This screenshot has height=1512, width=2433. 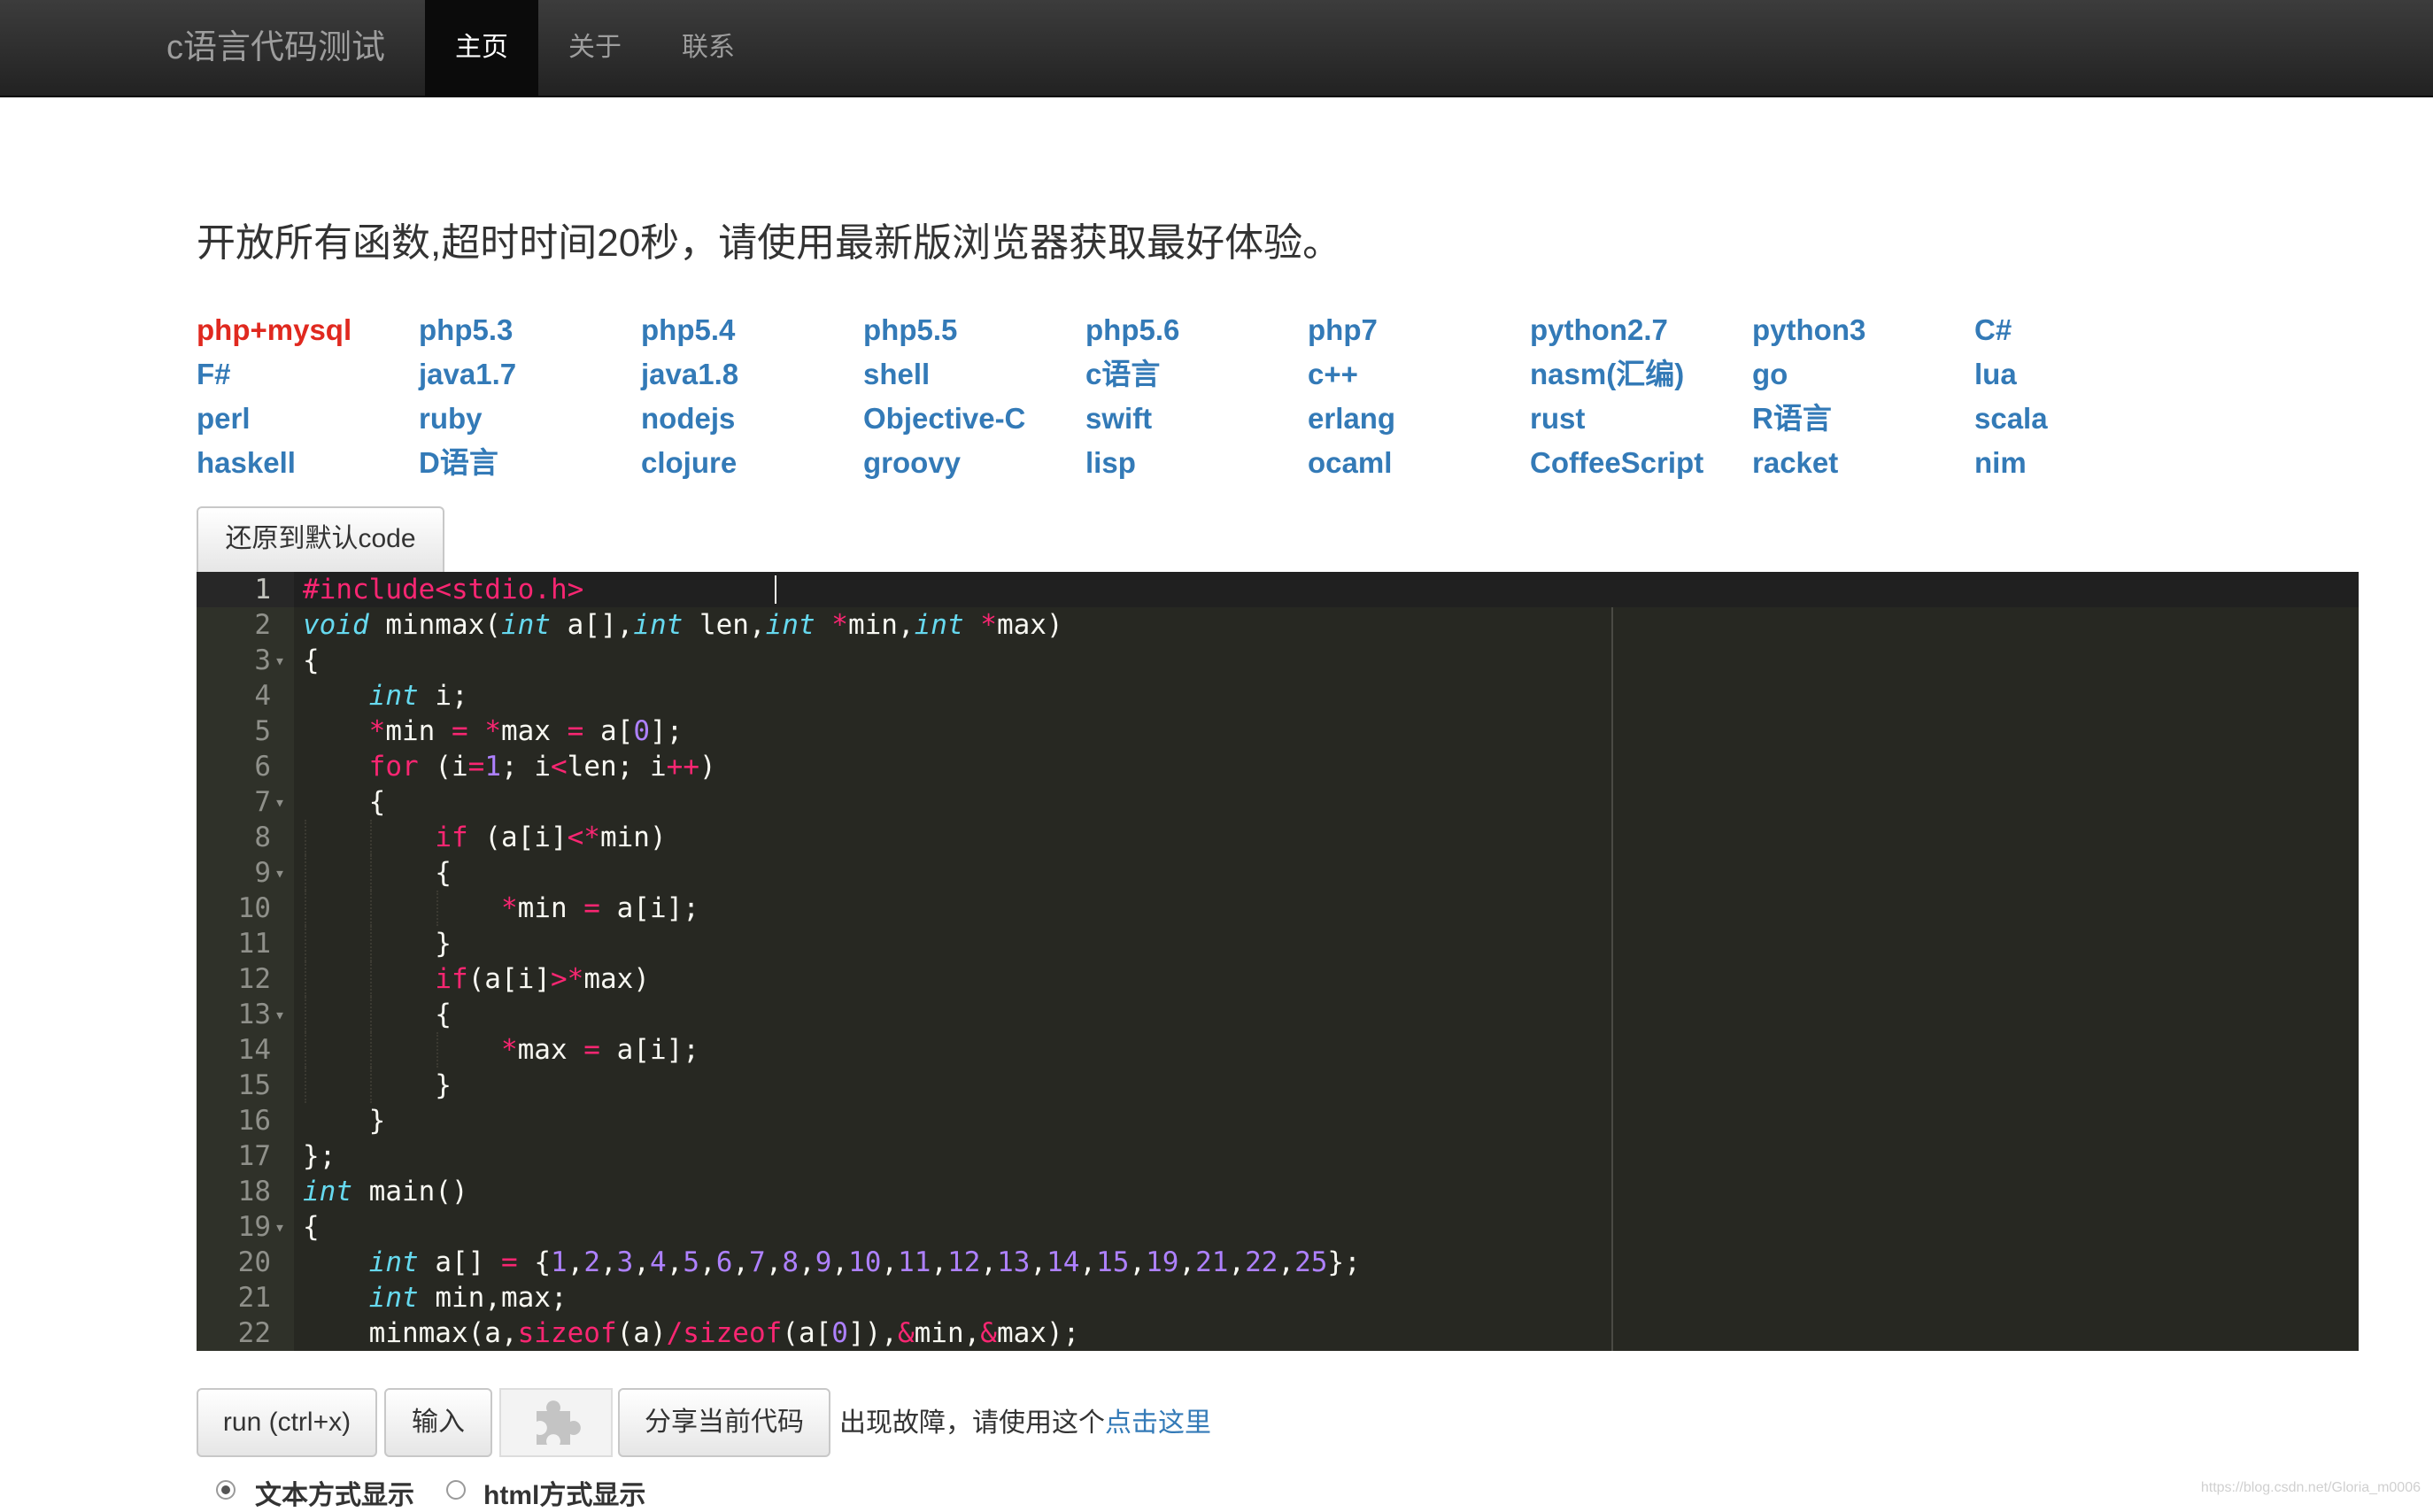 What do you see at coordinates (1278, 943) in the screenshot?
I see `code-line: 11 }` at bounding box center [1278, 943].